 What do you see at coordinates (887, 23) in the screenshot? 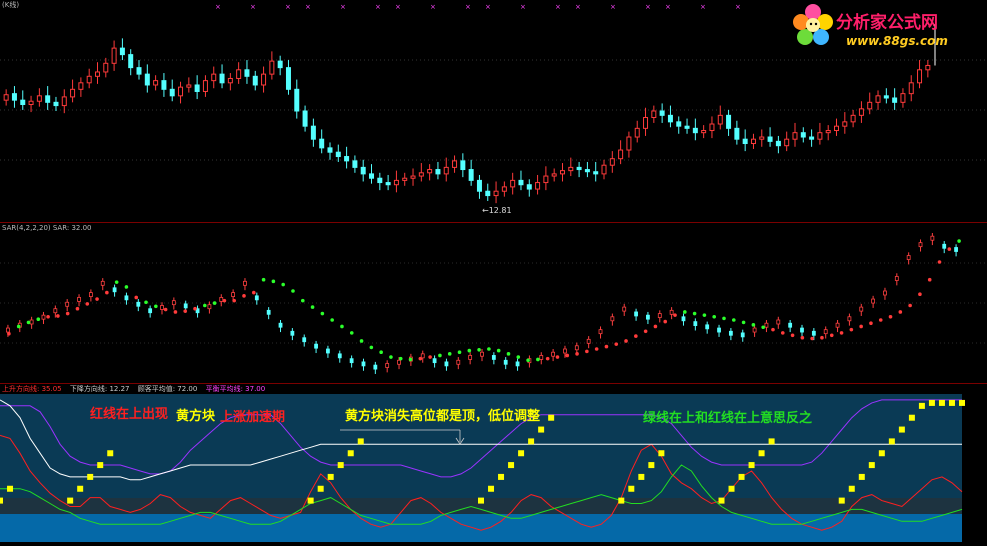
I see `logo-name: 分析家公式网` at bounding box center [887, 23].